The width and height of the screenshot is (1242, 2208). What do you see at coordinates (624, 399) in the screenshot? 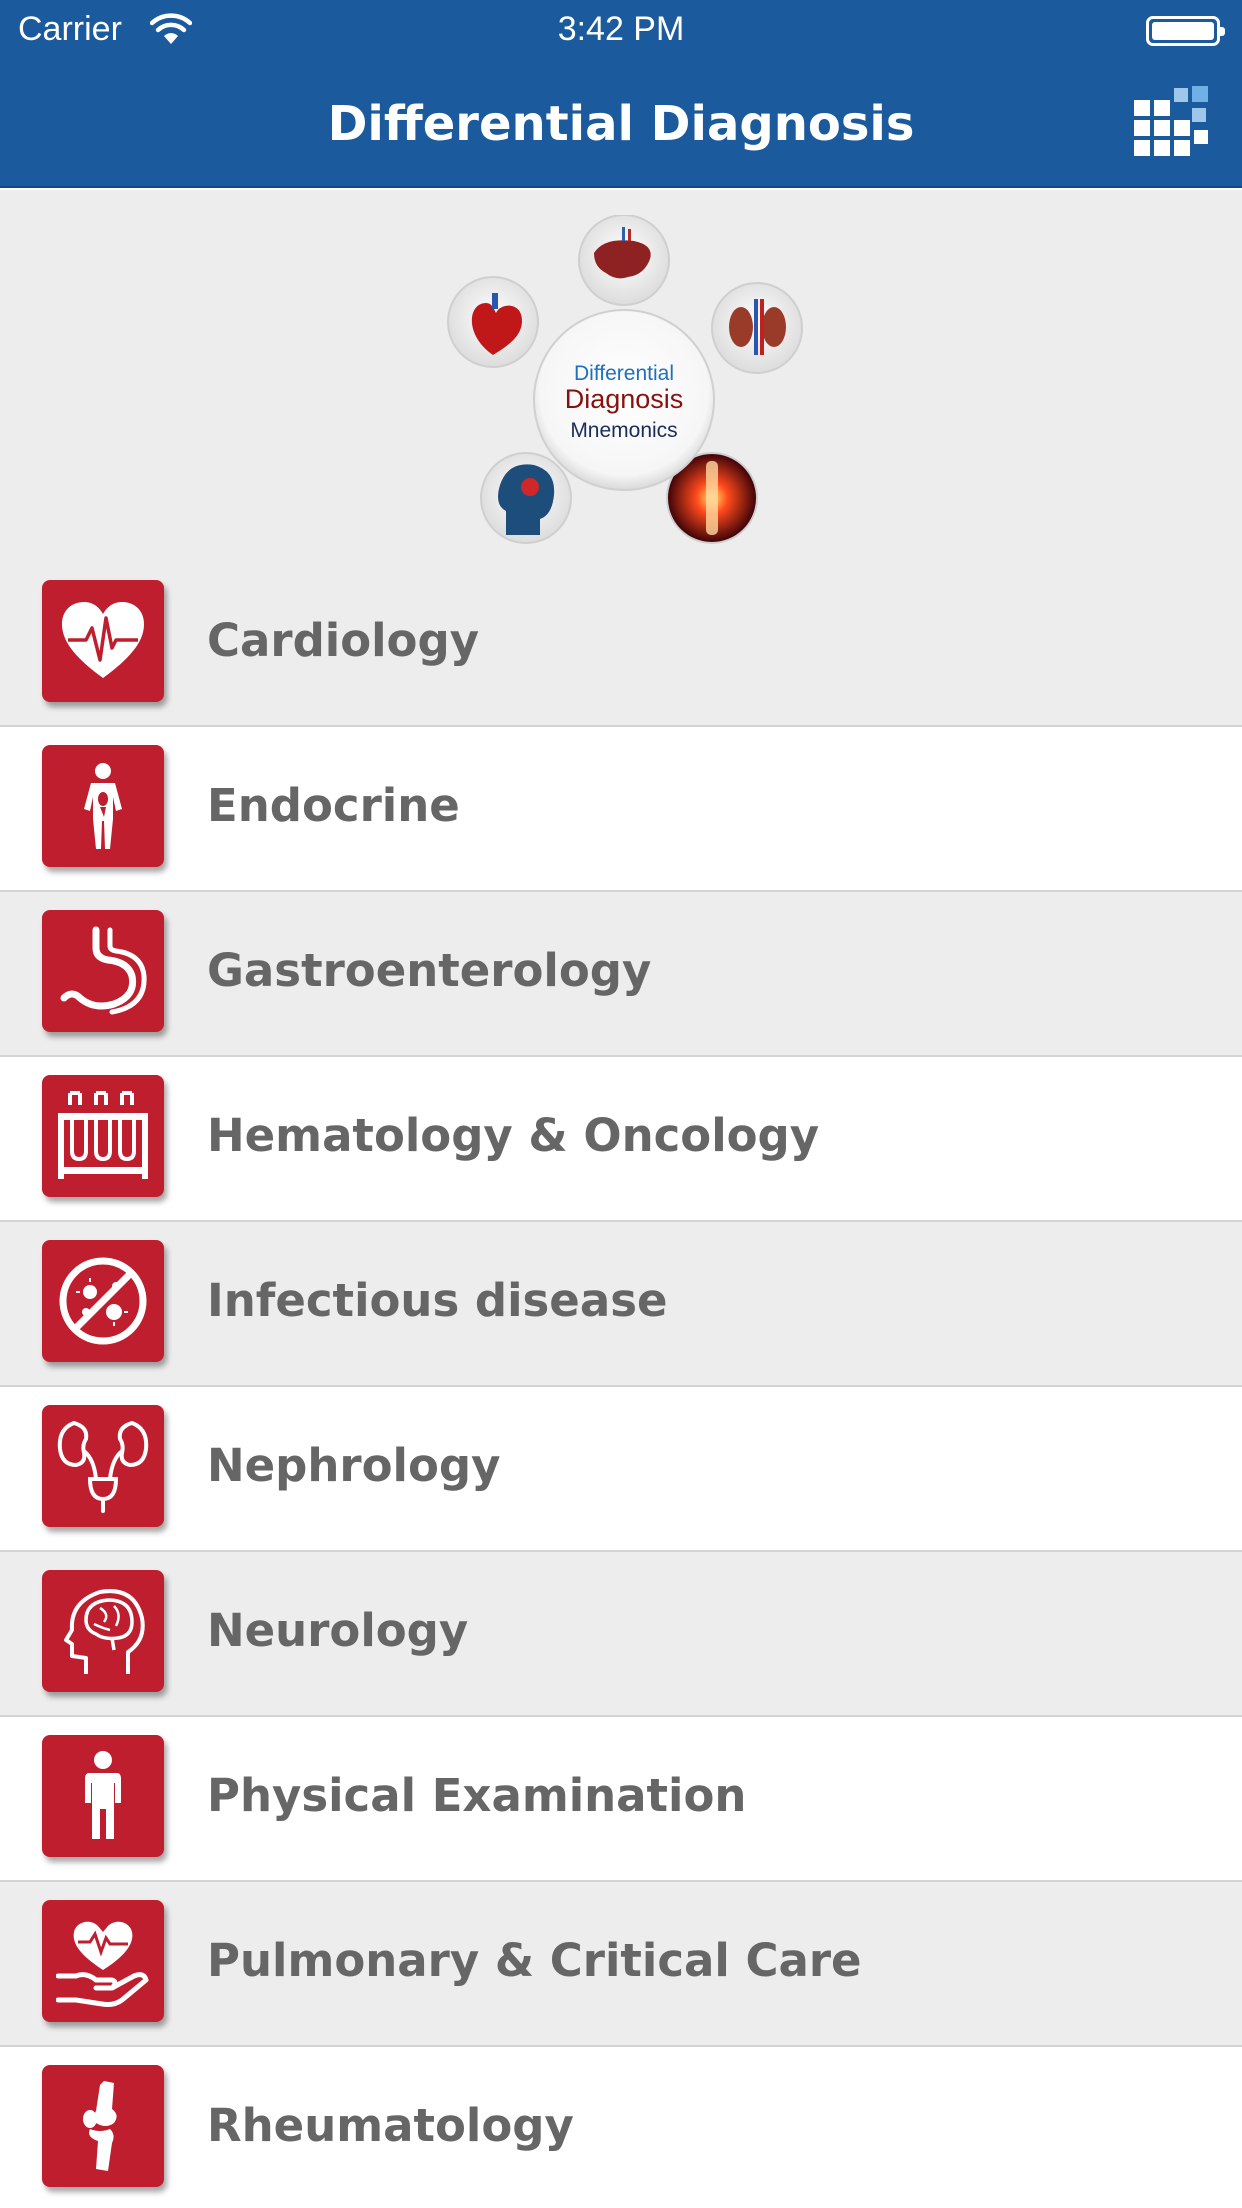
I see `logo-text-diagnosis: Diagnosis` at bounding box center [624, 399].